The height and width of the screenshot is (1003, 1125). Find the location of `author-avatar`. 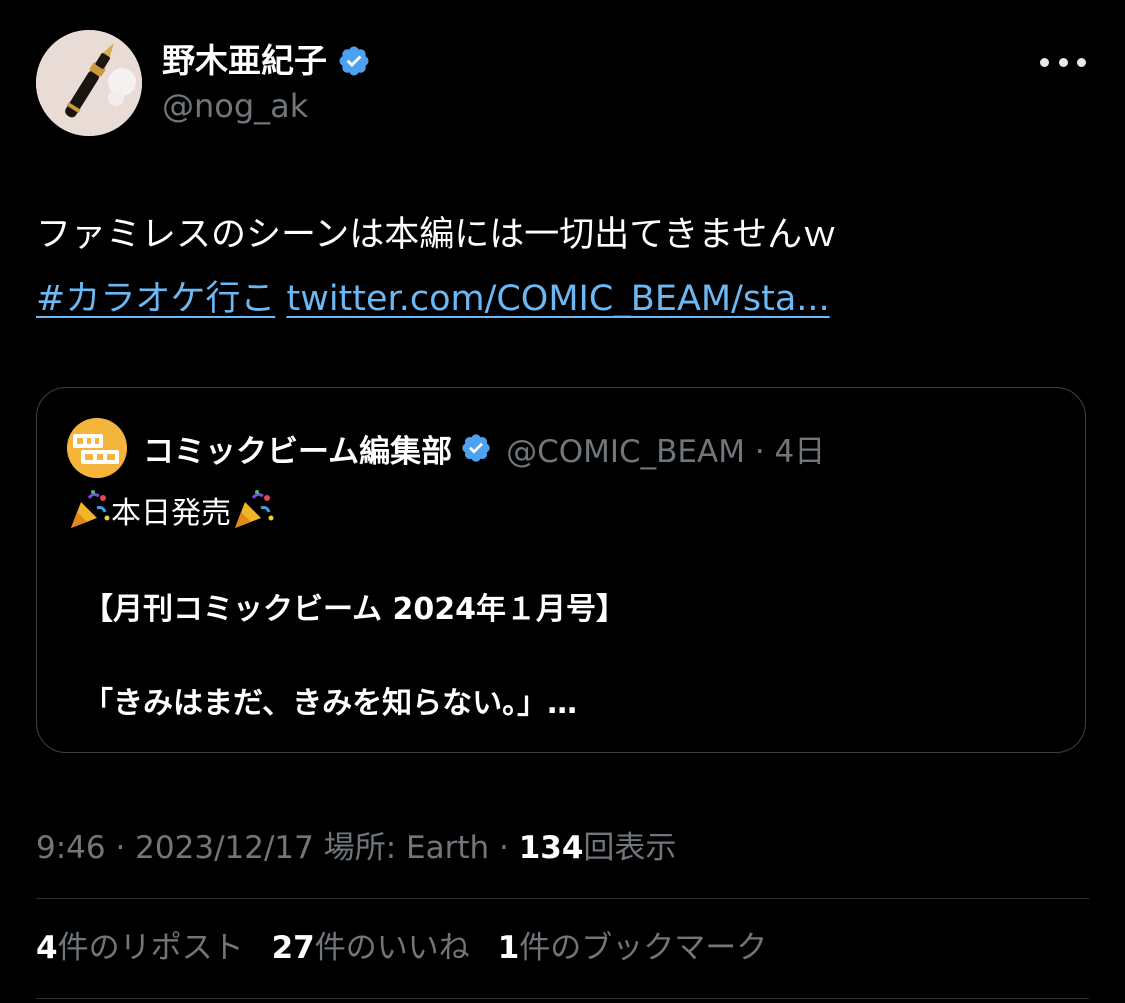

author-avatar is located at coordinates (89, 83).